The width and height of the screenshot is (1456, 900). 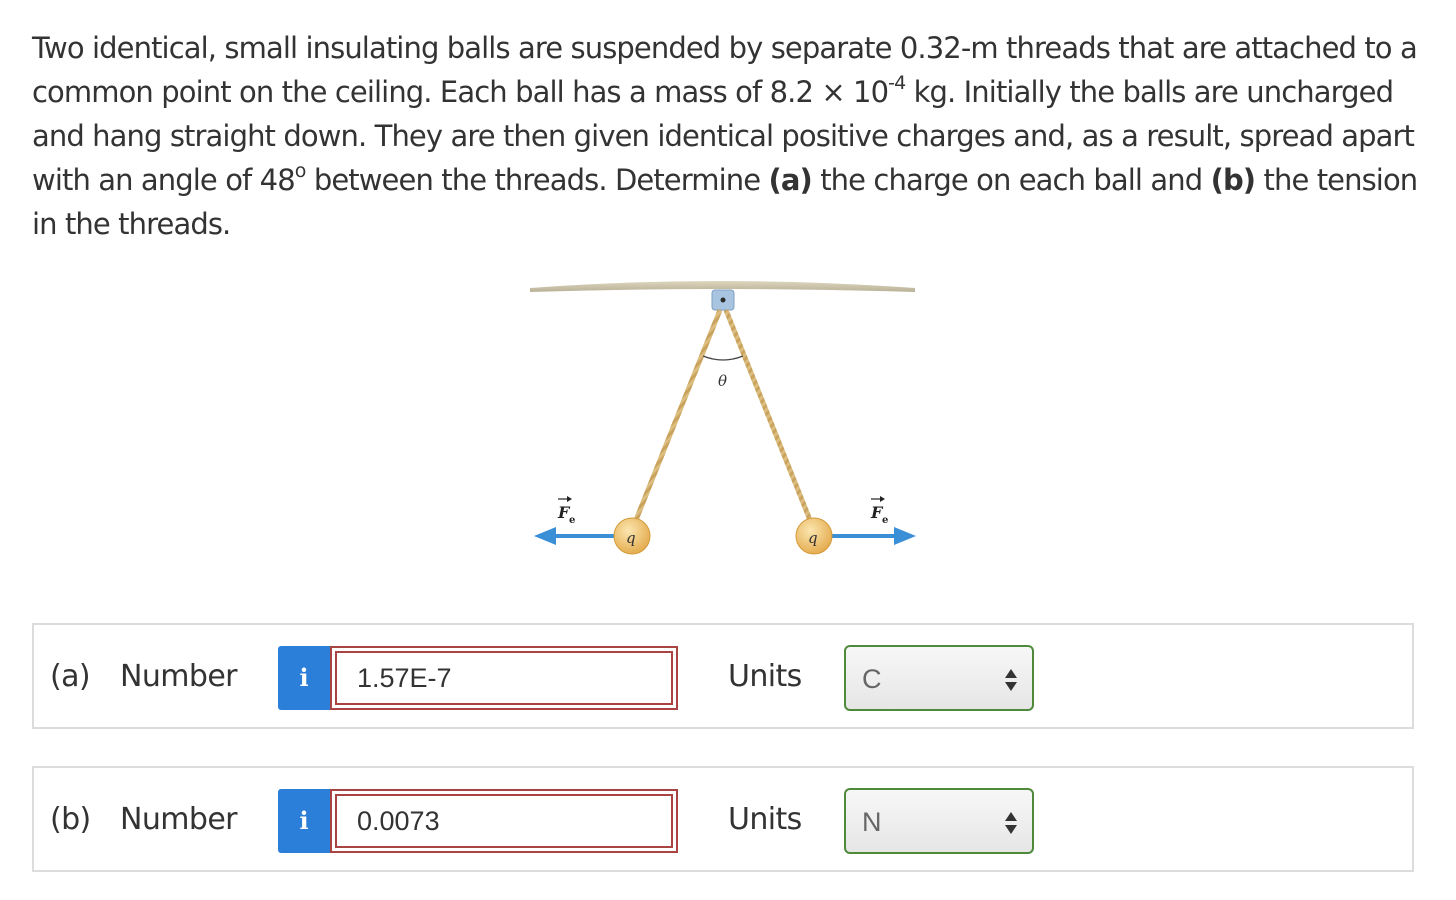 What do you see at coordinates (905, 536) in the screenshot?
I see `right-arrow-head` at bounding box center [905, 536].